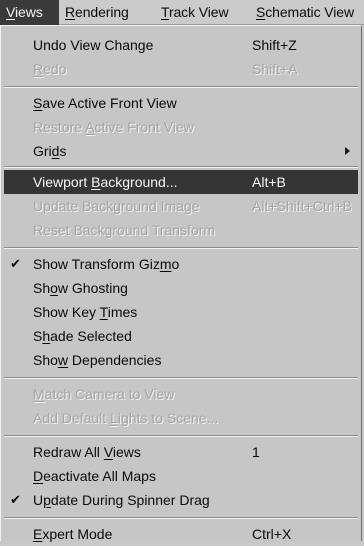 This screenshot has width=364, height=546. What do you see at coordinates (181, 45) in the screenshot?
I see `menu-item-undo-view-change: Undo View Change Shift+Z` at bounding box center [181, 45].